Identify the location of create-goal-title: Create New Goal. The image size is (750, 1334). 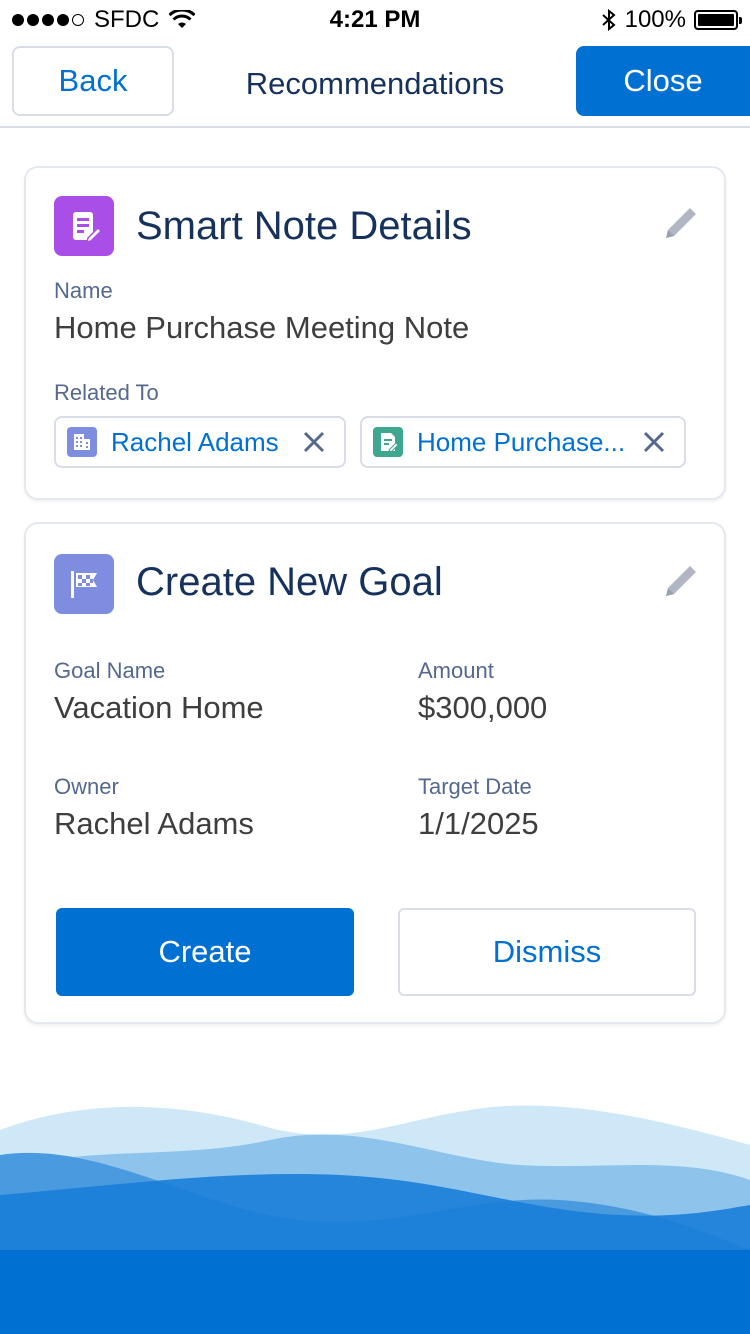
(289, 582).